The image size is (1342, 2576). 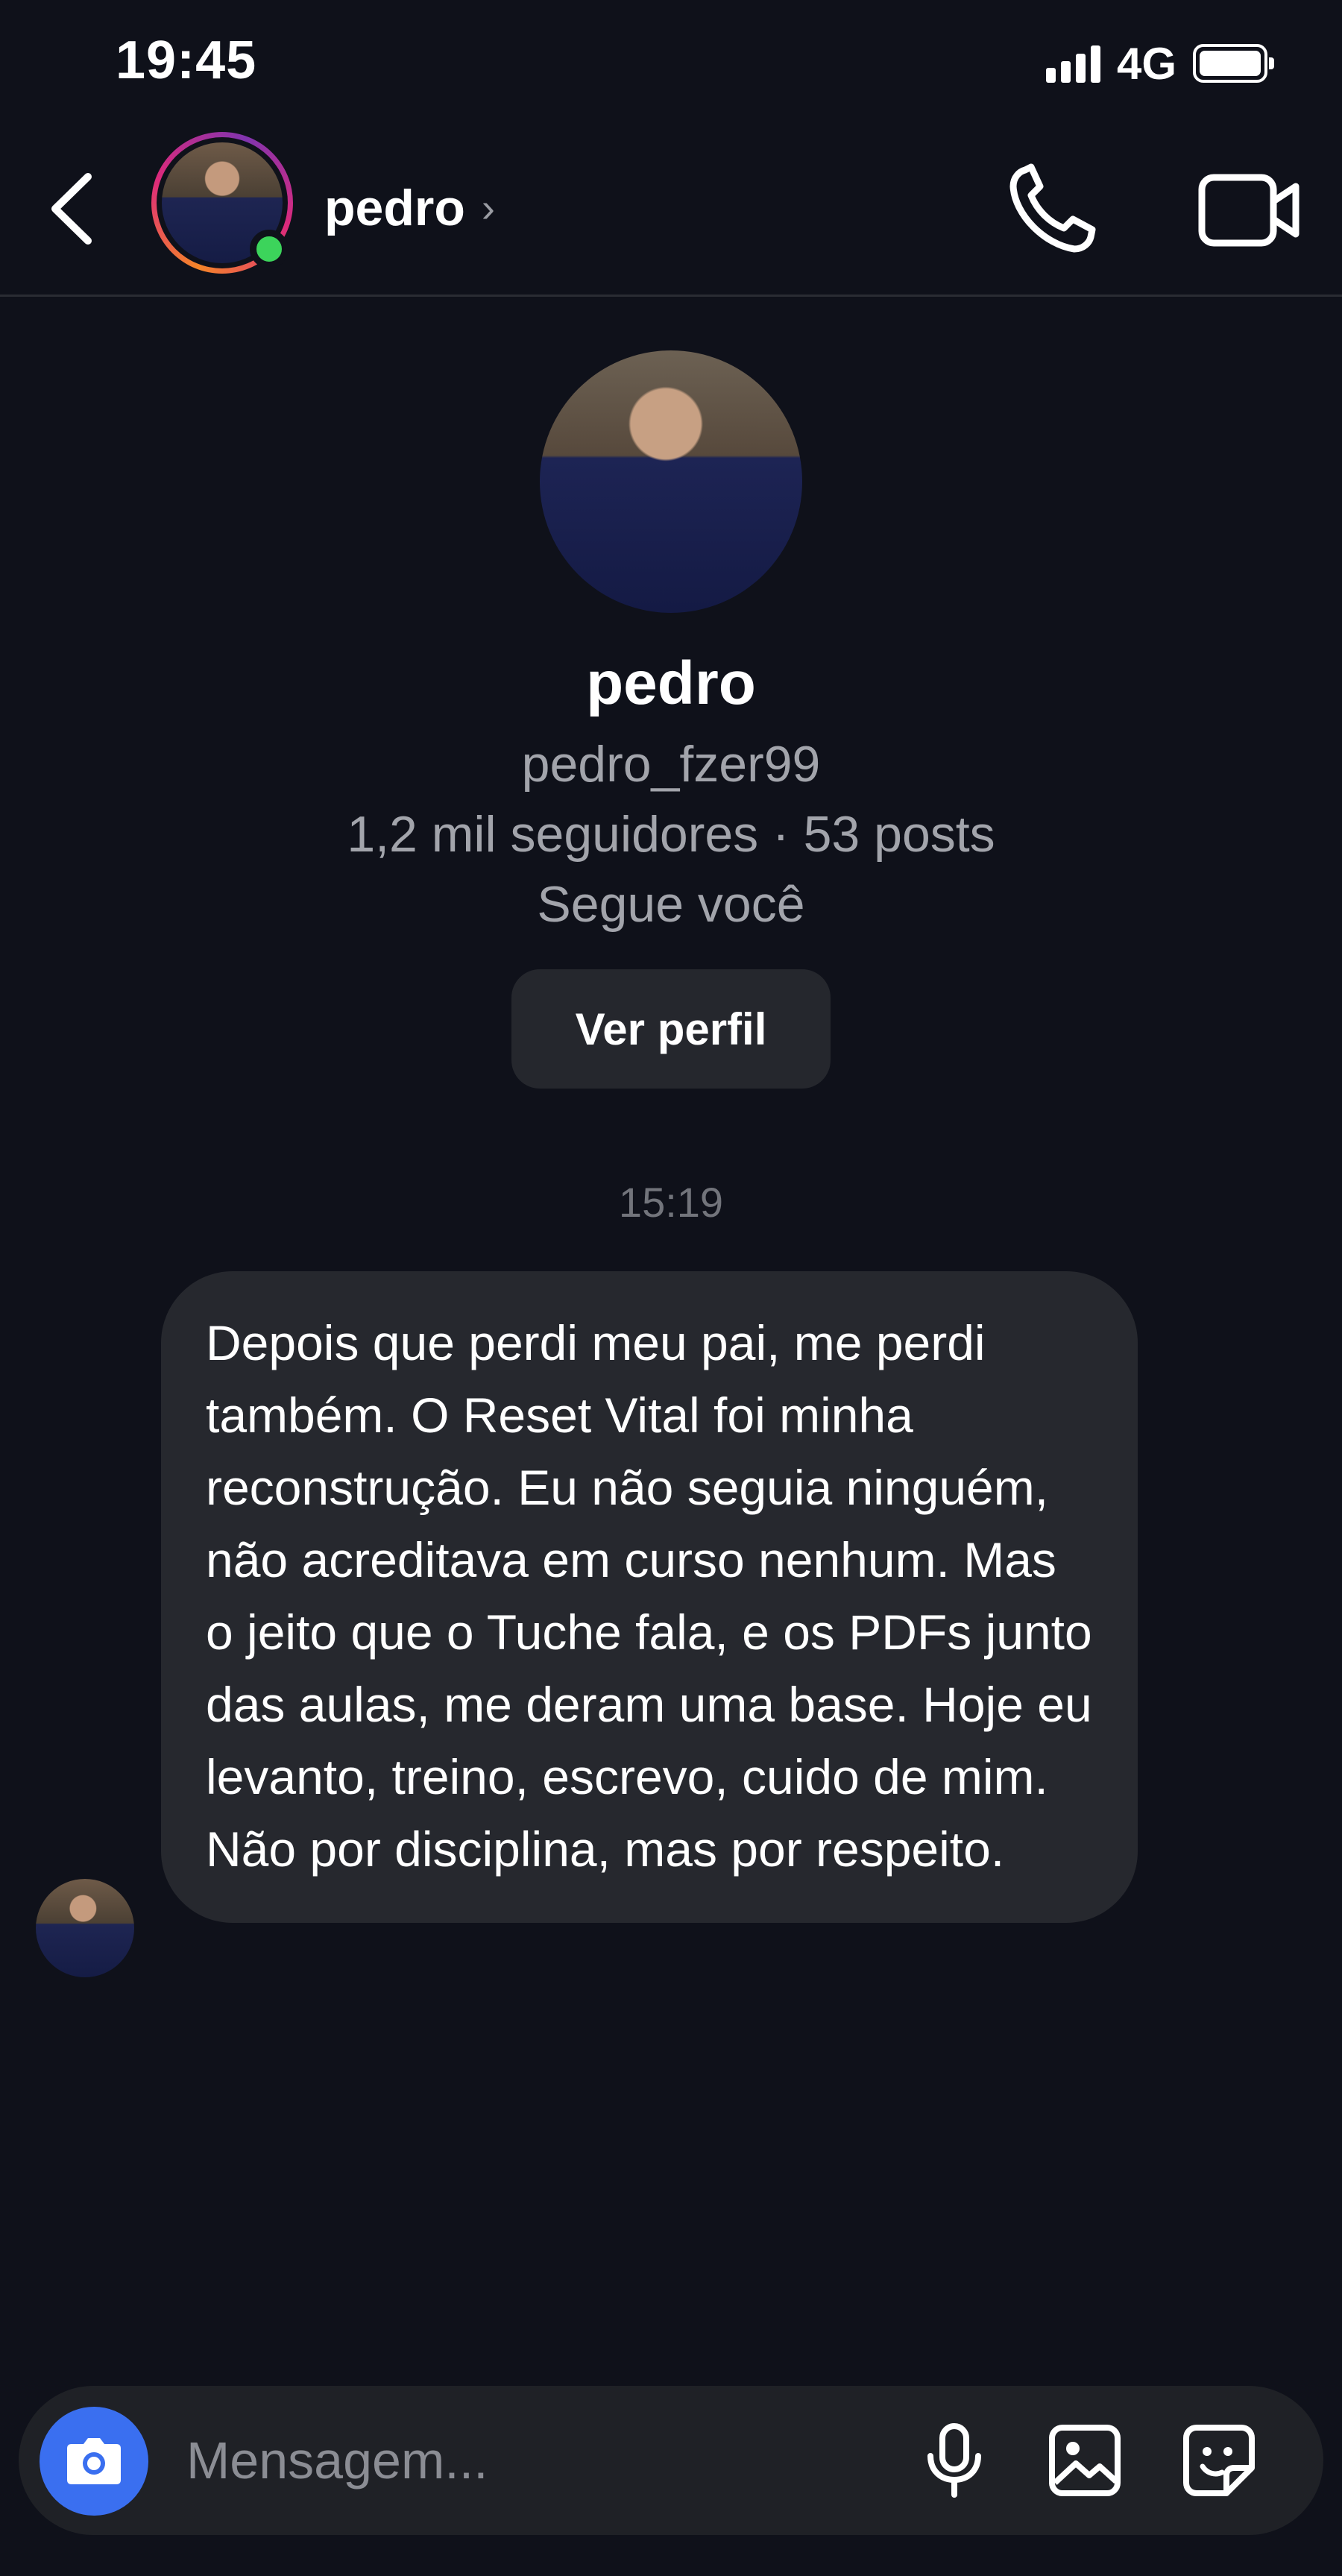 I want to click on battery-icon, so click(x=1233, y=63).